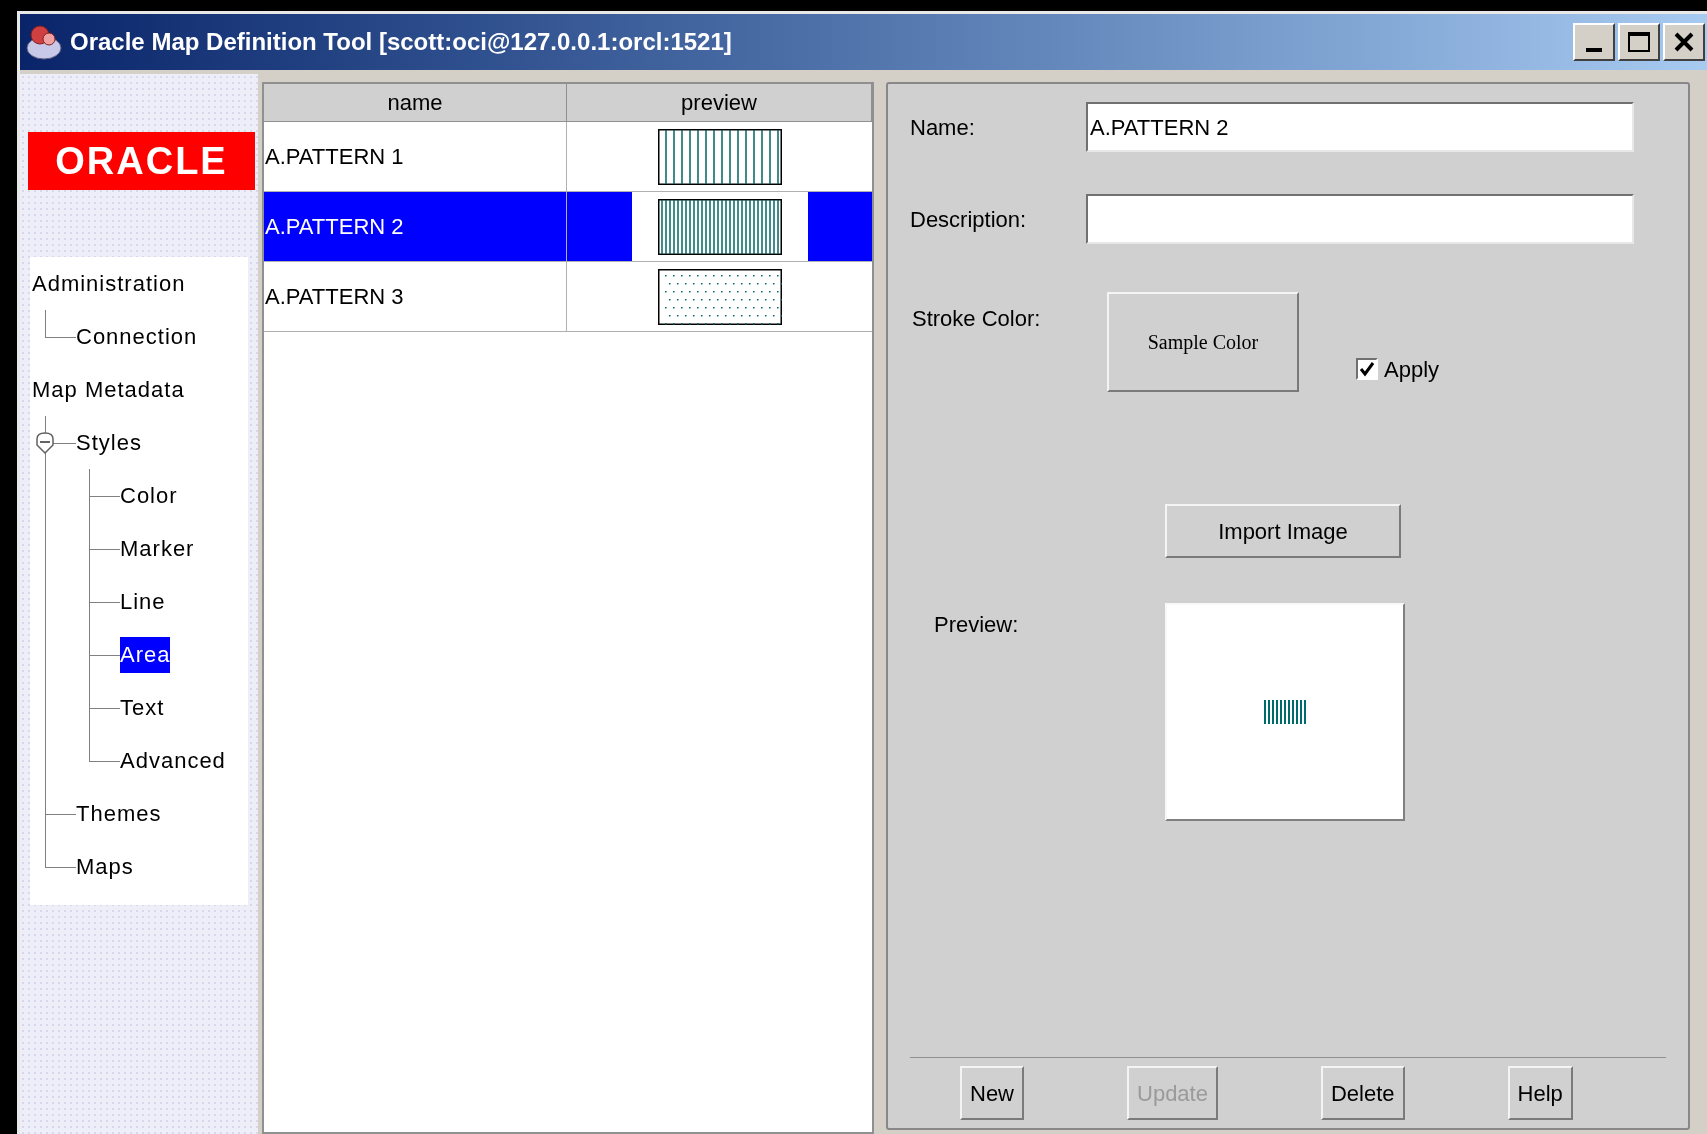 The width and height of the screenshot is (1707, 1134). I want to click on description-field, so click(1360, 219).